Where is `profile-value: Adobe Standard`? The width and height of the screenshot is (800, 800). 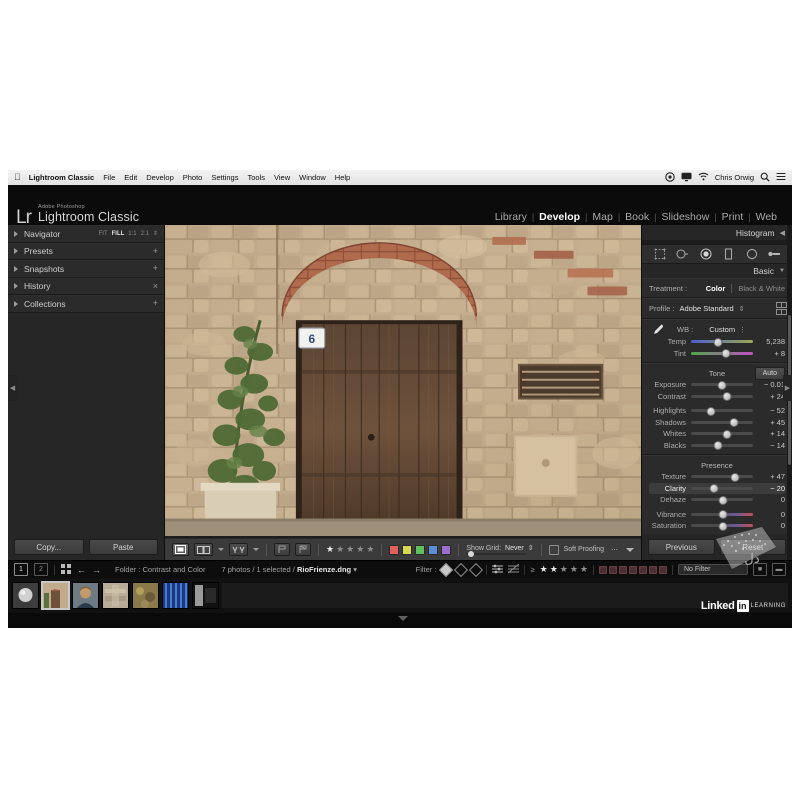 profile-value: Adobe Standard is located at coordinates (706, 308).